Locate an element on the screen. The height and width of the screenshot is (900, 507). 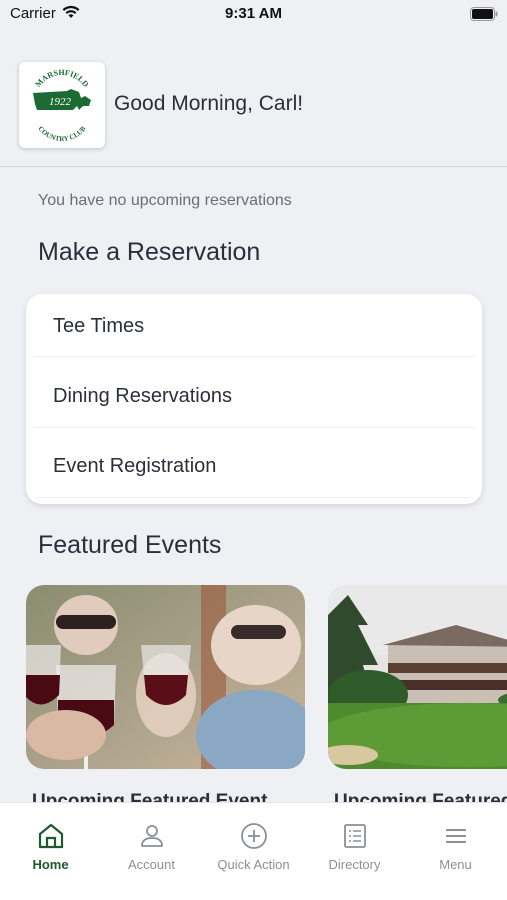
make-reservation-title: Make a Reservation is located at coordinates (149, 252).